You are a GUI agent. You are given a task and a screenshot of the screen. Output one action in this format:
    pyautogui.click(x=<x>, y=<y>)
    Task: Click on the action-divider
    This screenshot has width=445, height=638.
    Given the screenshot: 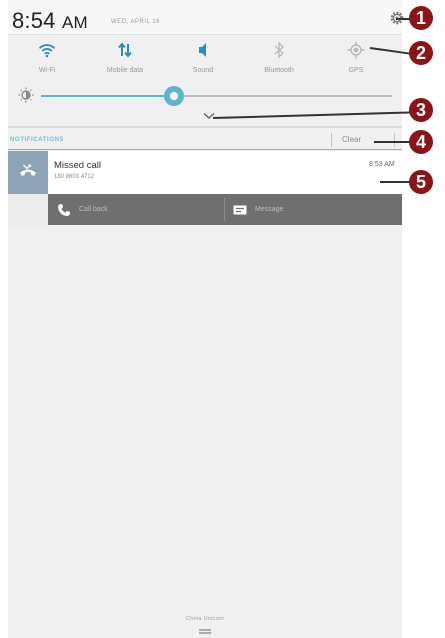 What is the action you would take?
    pyautogui.click(x=224, y=209)
    